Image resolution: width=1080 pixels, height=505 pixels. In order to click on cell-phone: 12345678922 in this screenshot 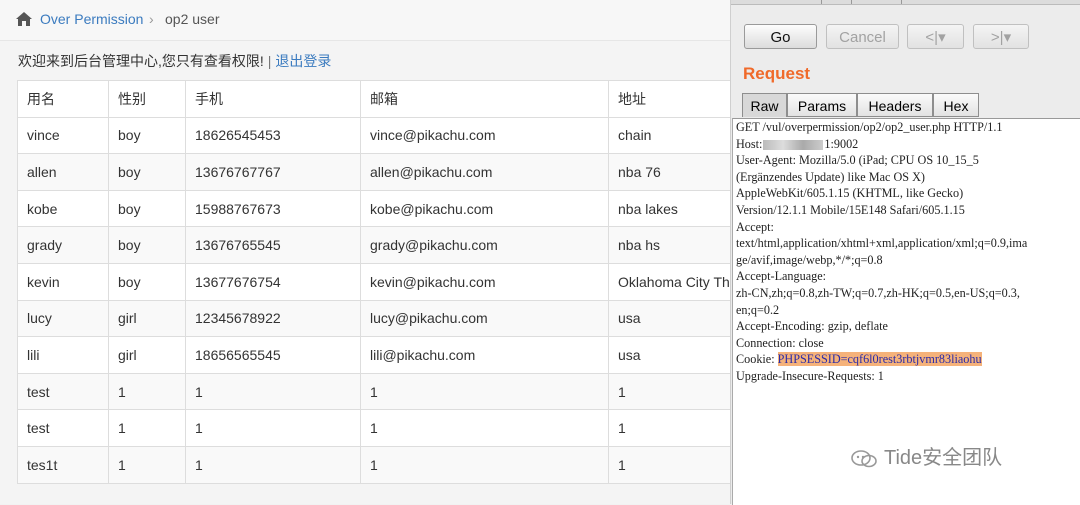, I will do `click(273, 318)`.